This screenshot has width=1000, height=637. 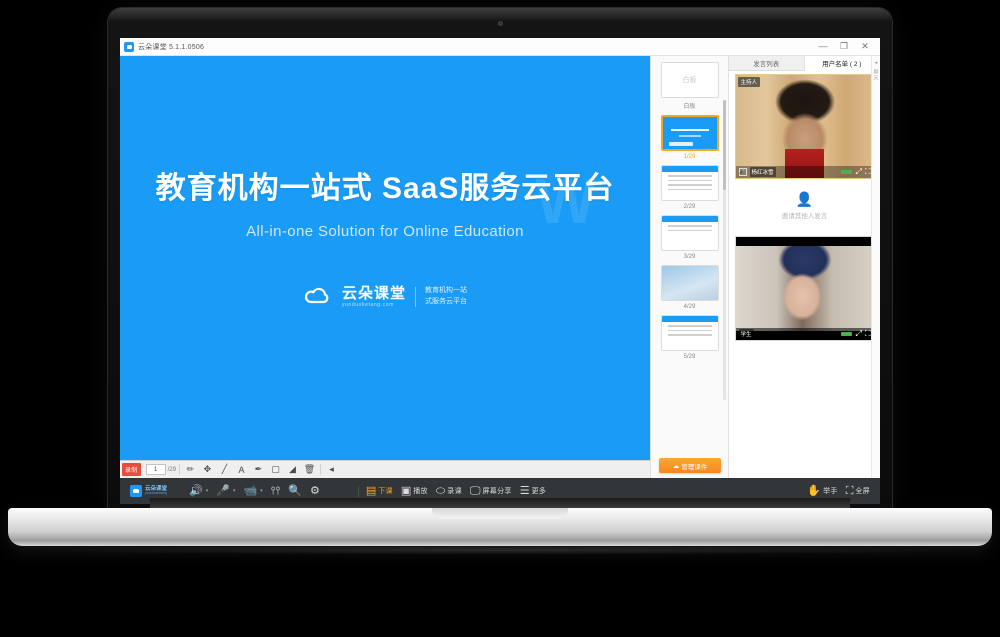 I want to click on right-panel-tabs: 发言列表 用户名单 ( 2 ), so click(x=804, y=63).